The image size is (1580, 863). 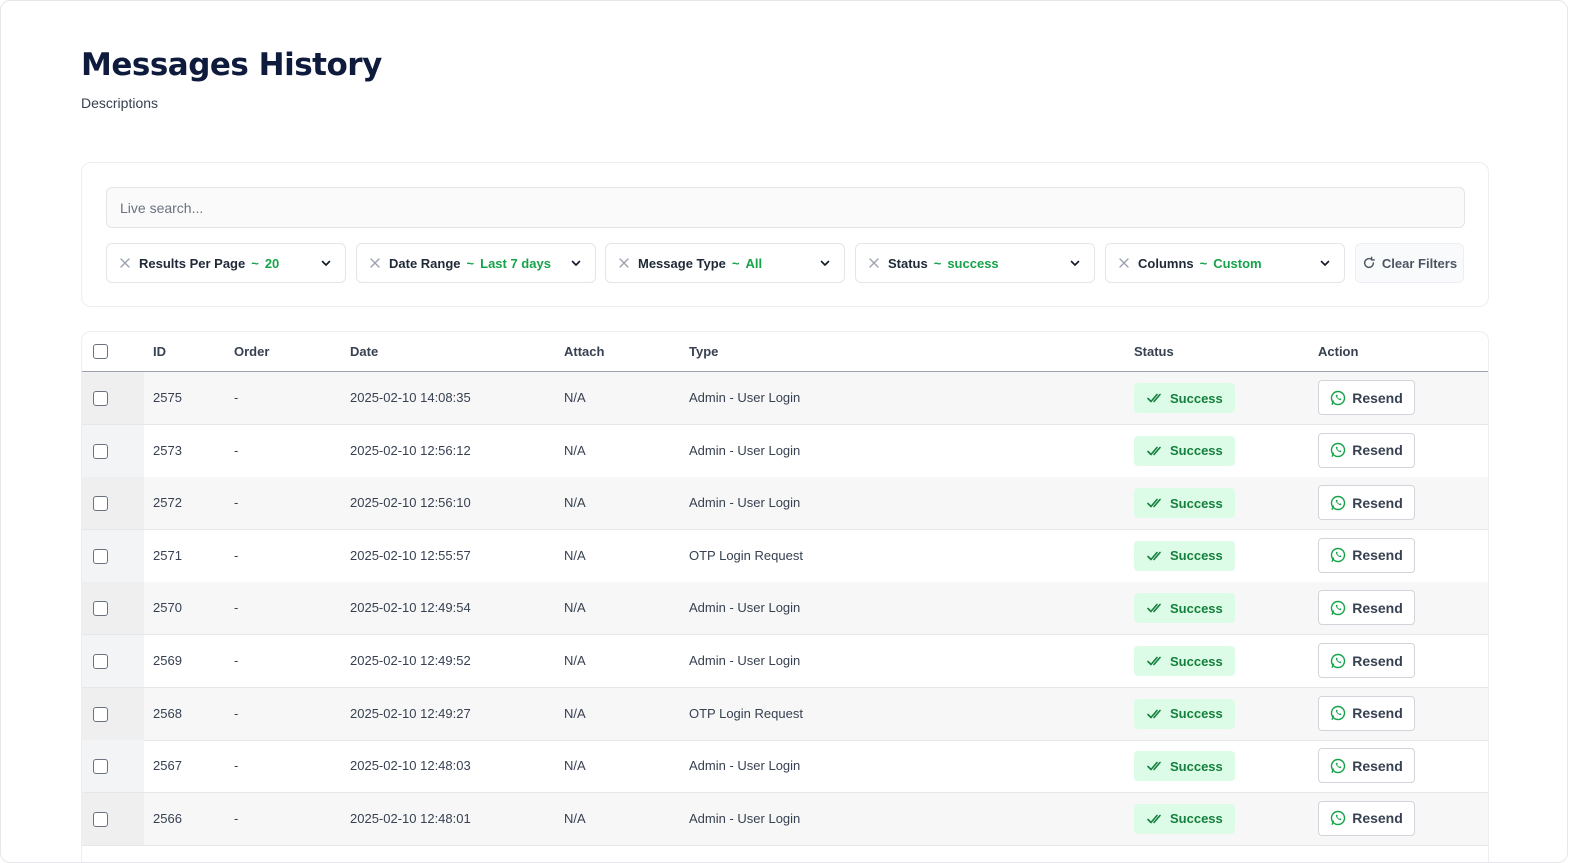 What do you see at coordinates (584, 351) in the screenshot?
I see `column-header-attach: Attach` at bounding box center [584, 351].